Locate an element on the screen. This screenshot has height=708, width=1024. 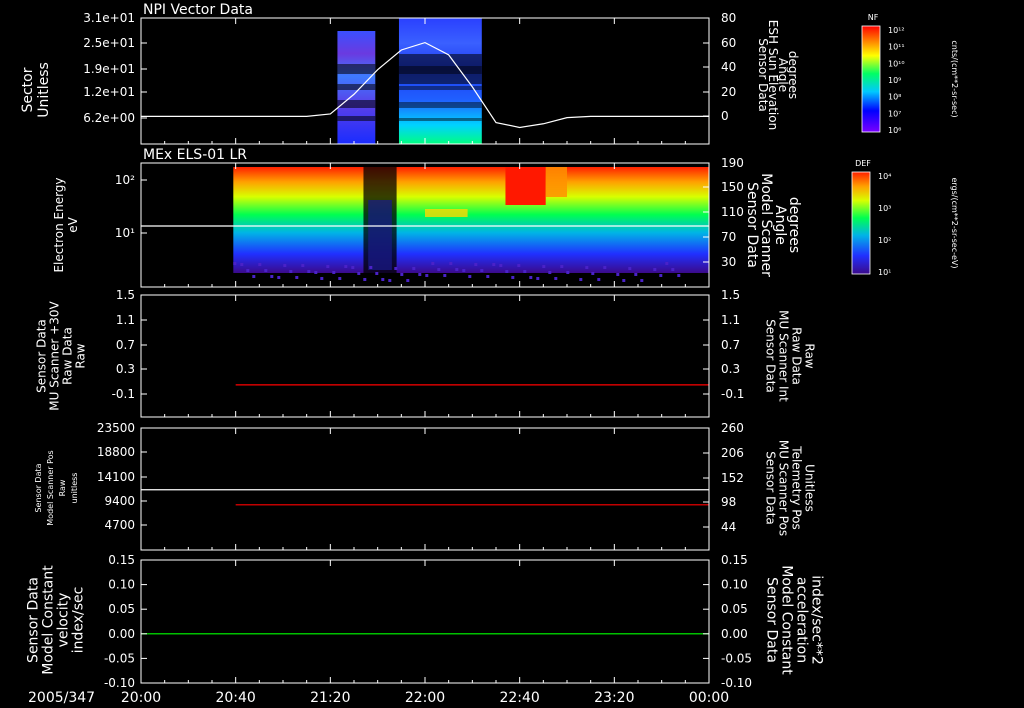
panel-1-ytick-right-label: 60 is located at coordinates (728, 43).